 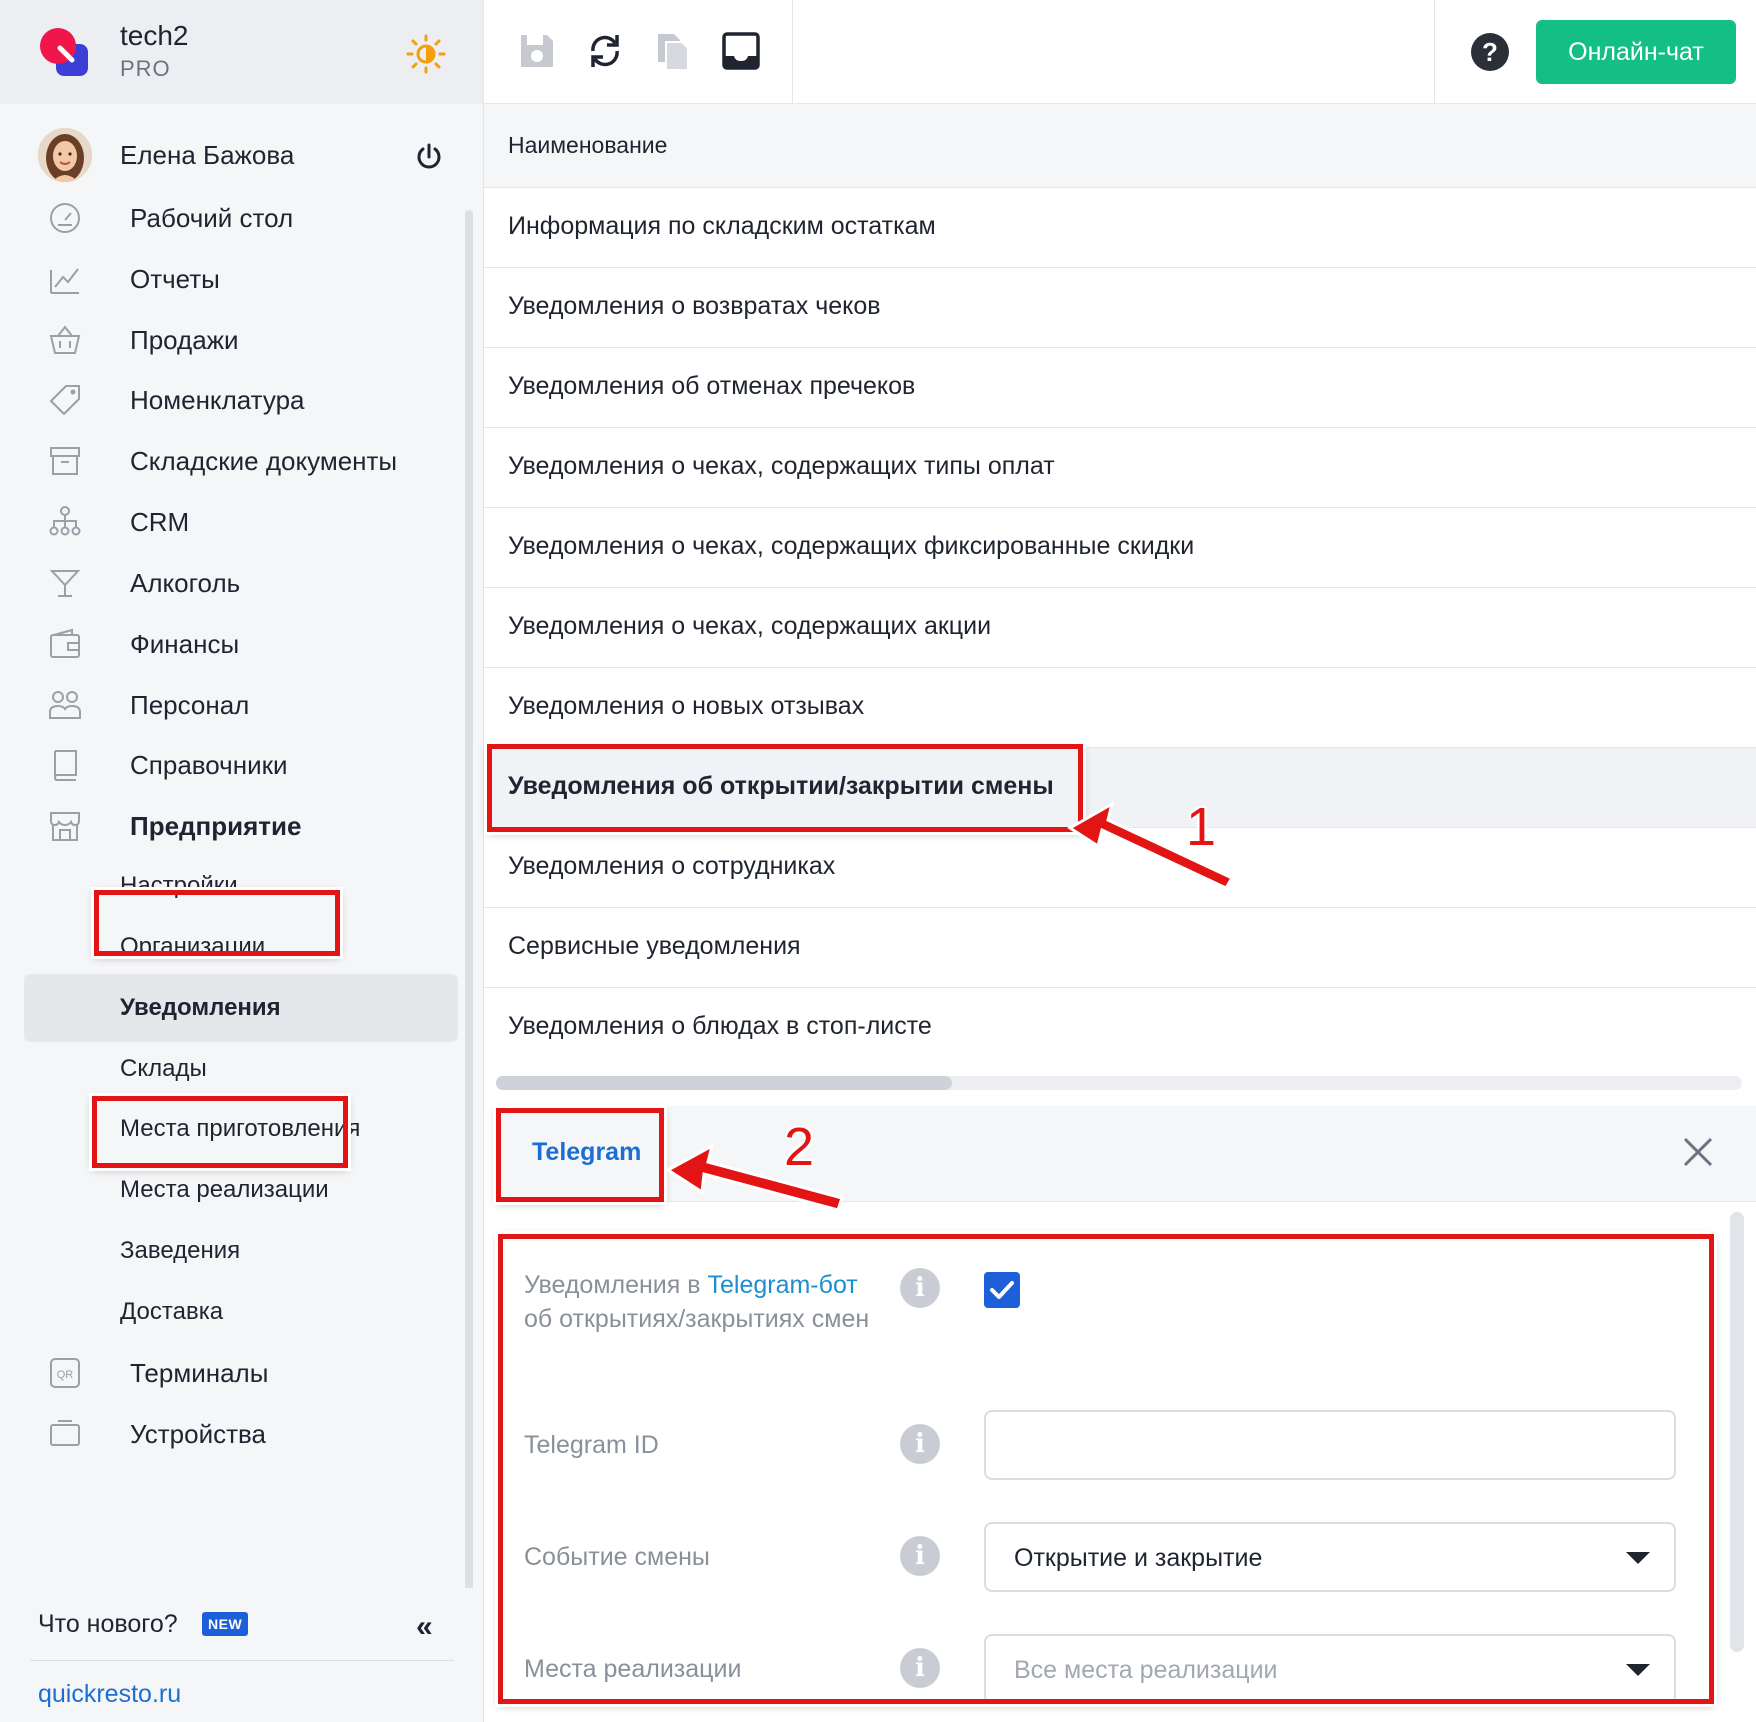 What do you see at coordinates (109, 1694) in the screenshot?
I see `site-link: quickresto.ru` at bounding box center [109, 1694].